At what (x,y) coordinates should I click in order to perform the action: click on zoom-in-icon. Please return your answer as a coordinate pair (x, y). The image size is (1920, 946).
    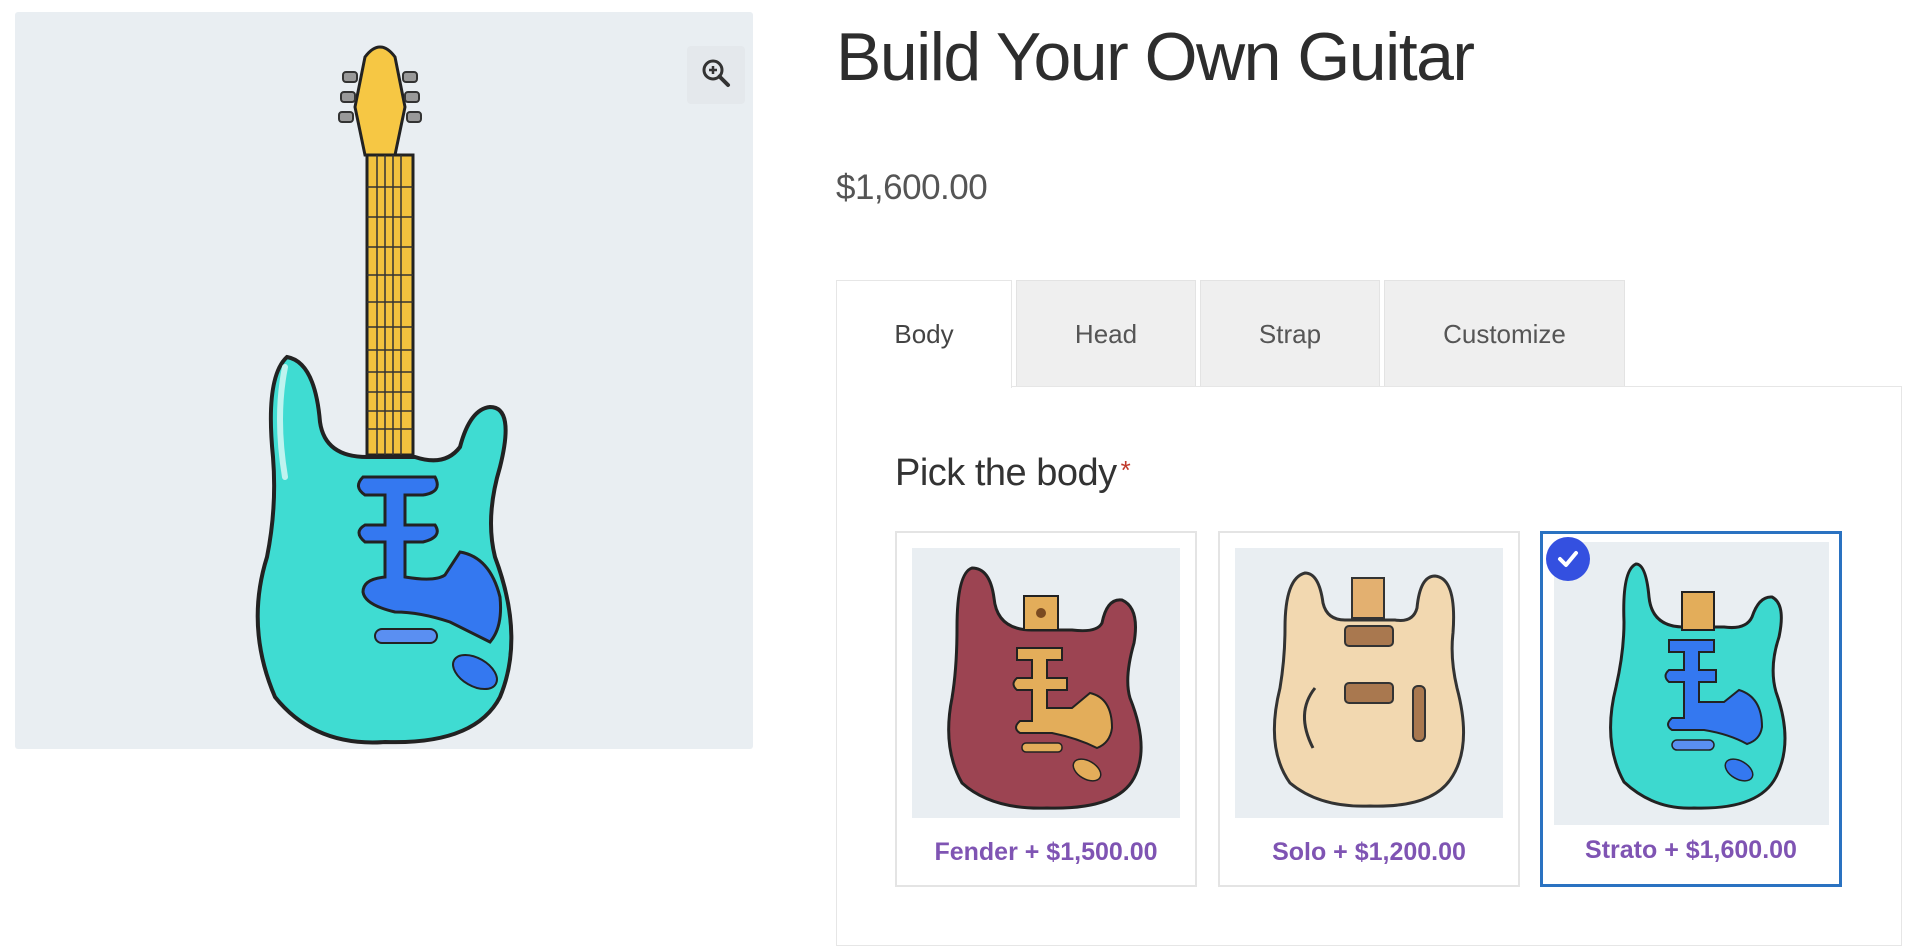
    Looking at the image, I should click on (716, 75).